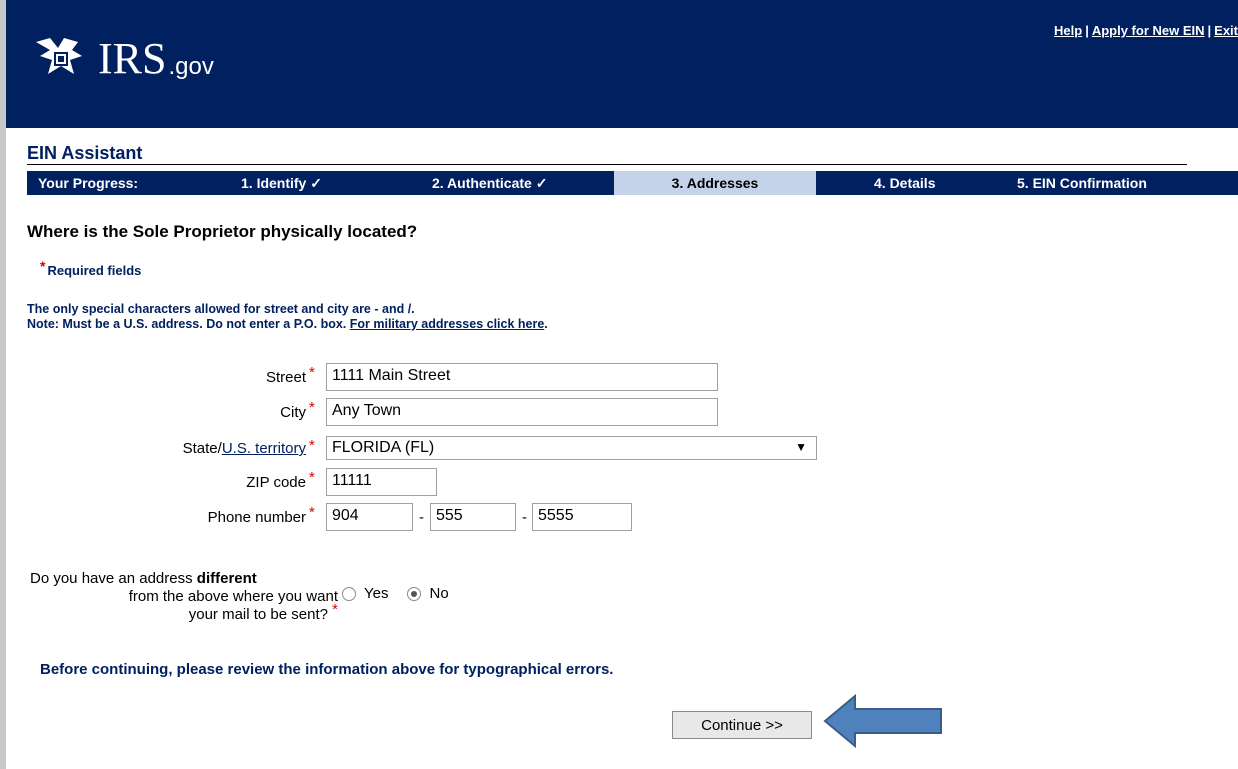  I want to click on progress-label: Your Progress:, so click(88, 183).